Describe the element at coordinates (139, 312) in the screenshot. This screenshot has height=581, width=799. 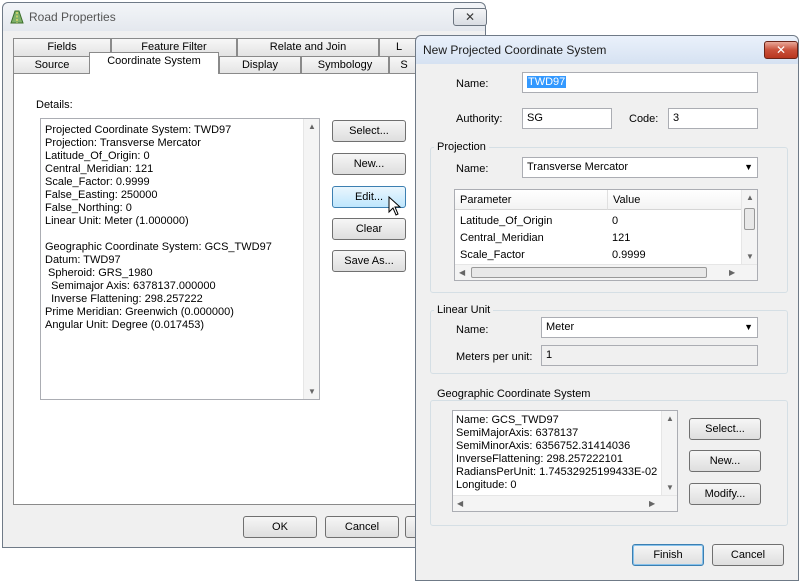
I see `details-line: Prime Meridian: Greenwich (0.000000)` at that location.